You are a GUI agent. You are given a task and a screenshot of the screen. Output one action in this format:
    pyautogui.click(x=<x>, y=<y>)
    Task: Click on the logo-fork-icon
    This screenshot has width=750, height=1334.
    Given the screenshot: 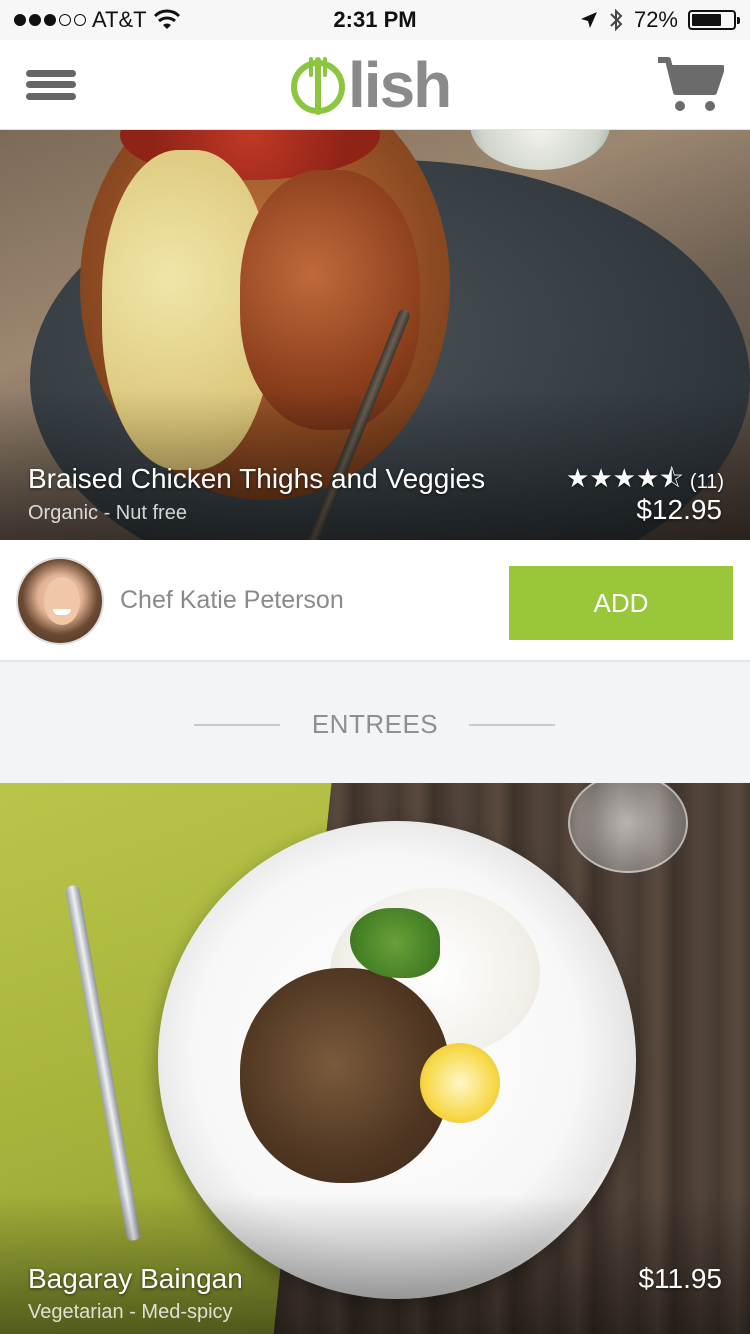 What is the action you would take?
    pyautogui.click(x=318, y=86)
    